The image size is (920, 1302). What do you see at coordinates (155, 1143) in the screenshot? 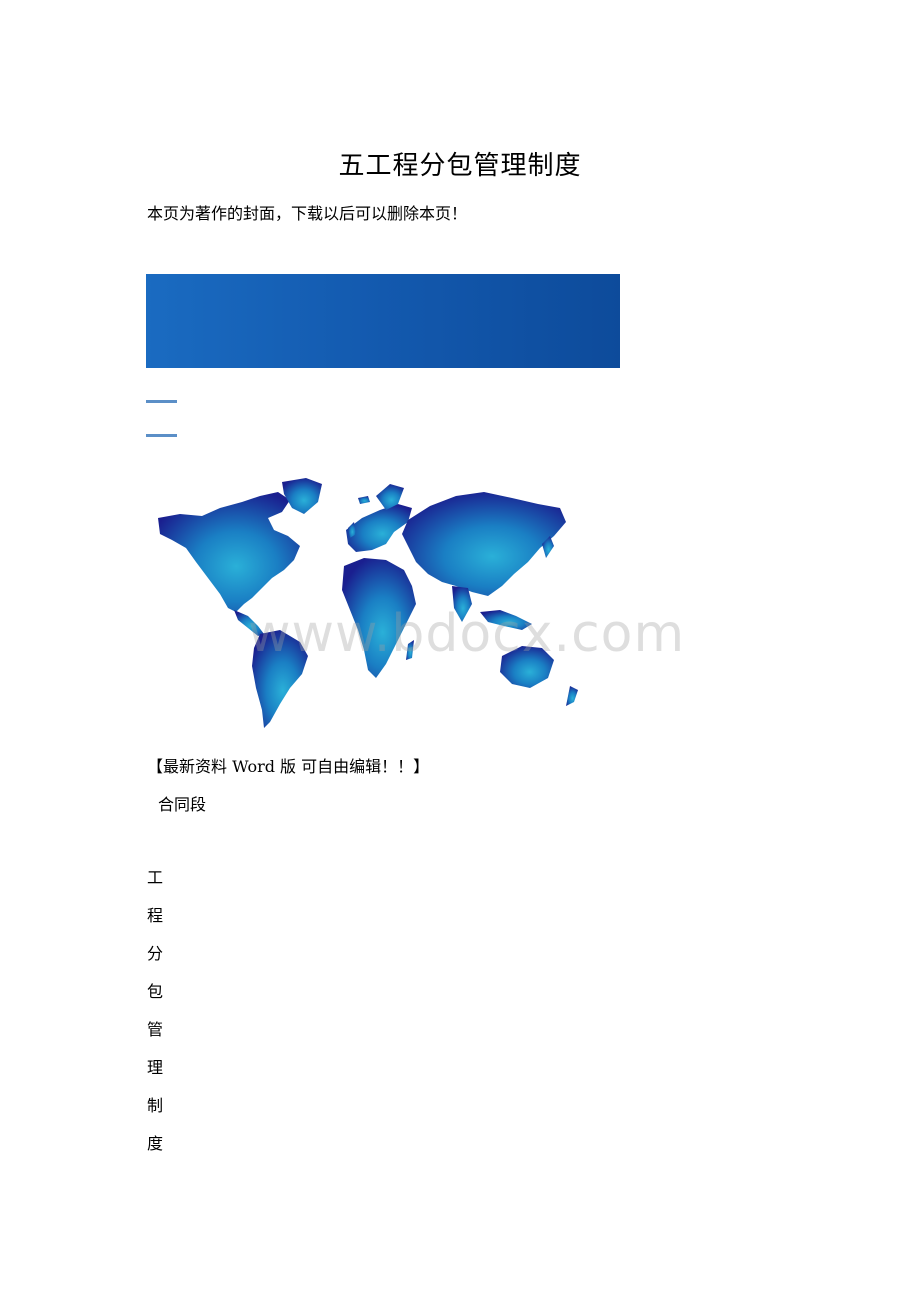
I see `vertical-title-char: 度` at bounding box center [155, 1143].